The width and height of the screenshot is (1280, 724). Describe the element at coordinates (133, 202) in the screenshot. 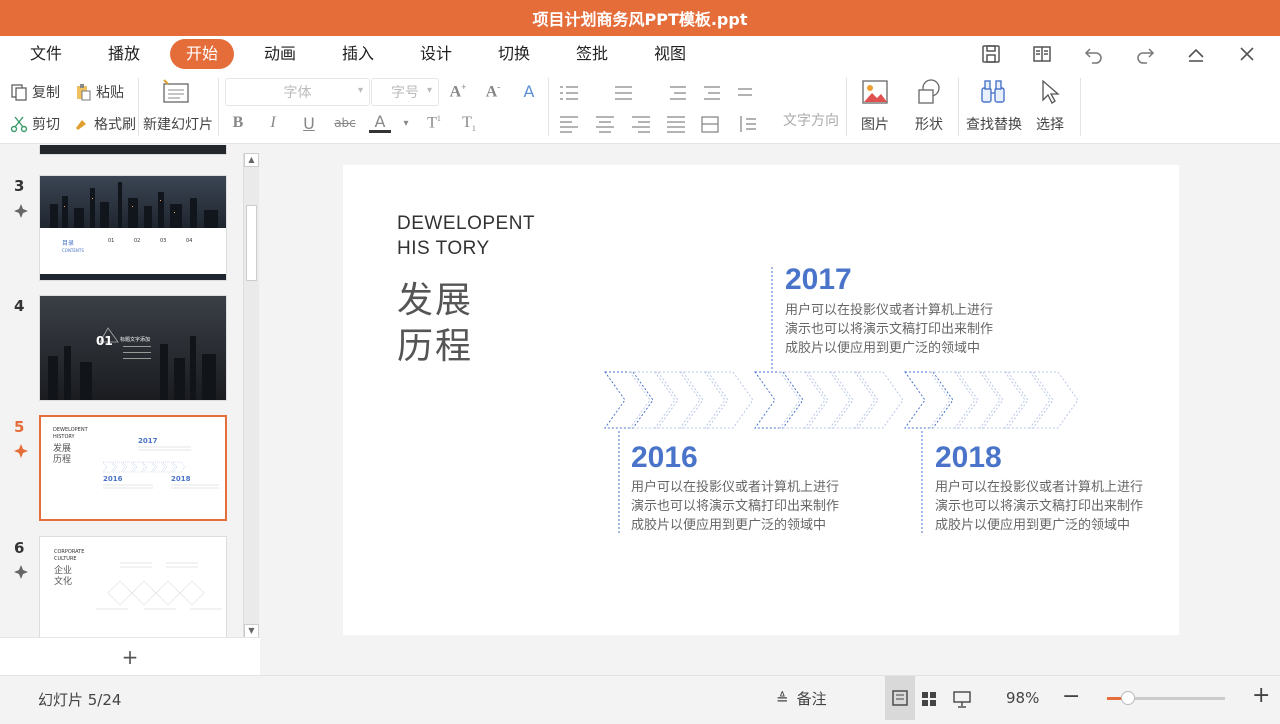

I see `city-photo` at that location.